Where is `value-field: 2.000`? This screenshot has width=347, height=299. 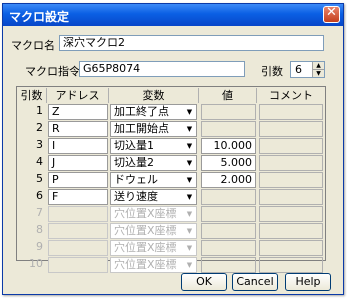
value-field: 2.000 is located at coordinates (228, 180).